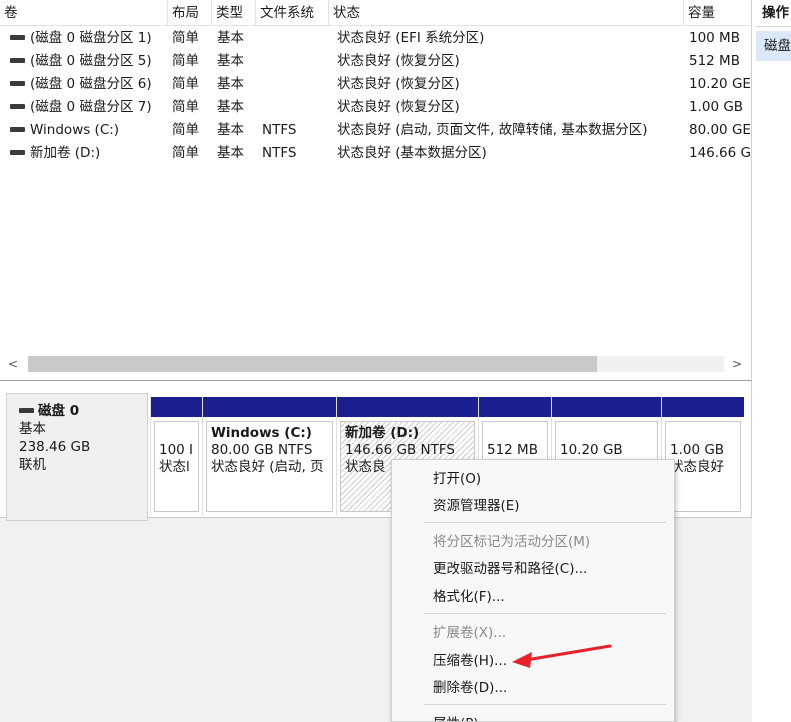 The image size is (791, 722). What do you see at coordinates (716, 107) in the screenshot?
I see `capacity-cell: 1.00 GB` at bounding box center [716, 107].